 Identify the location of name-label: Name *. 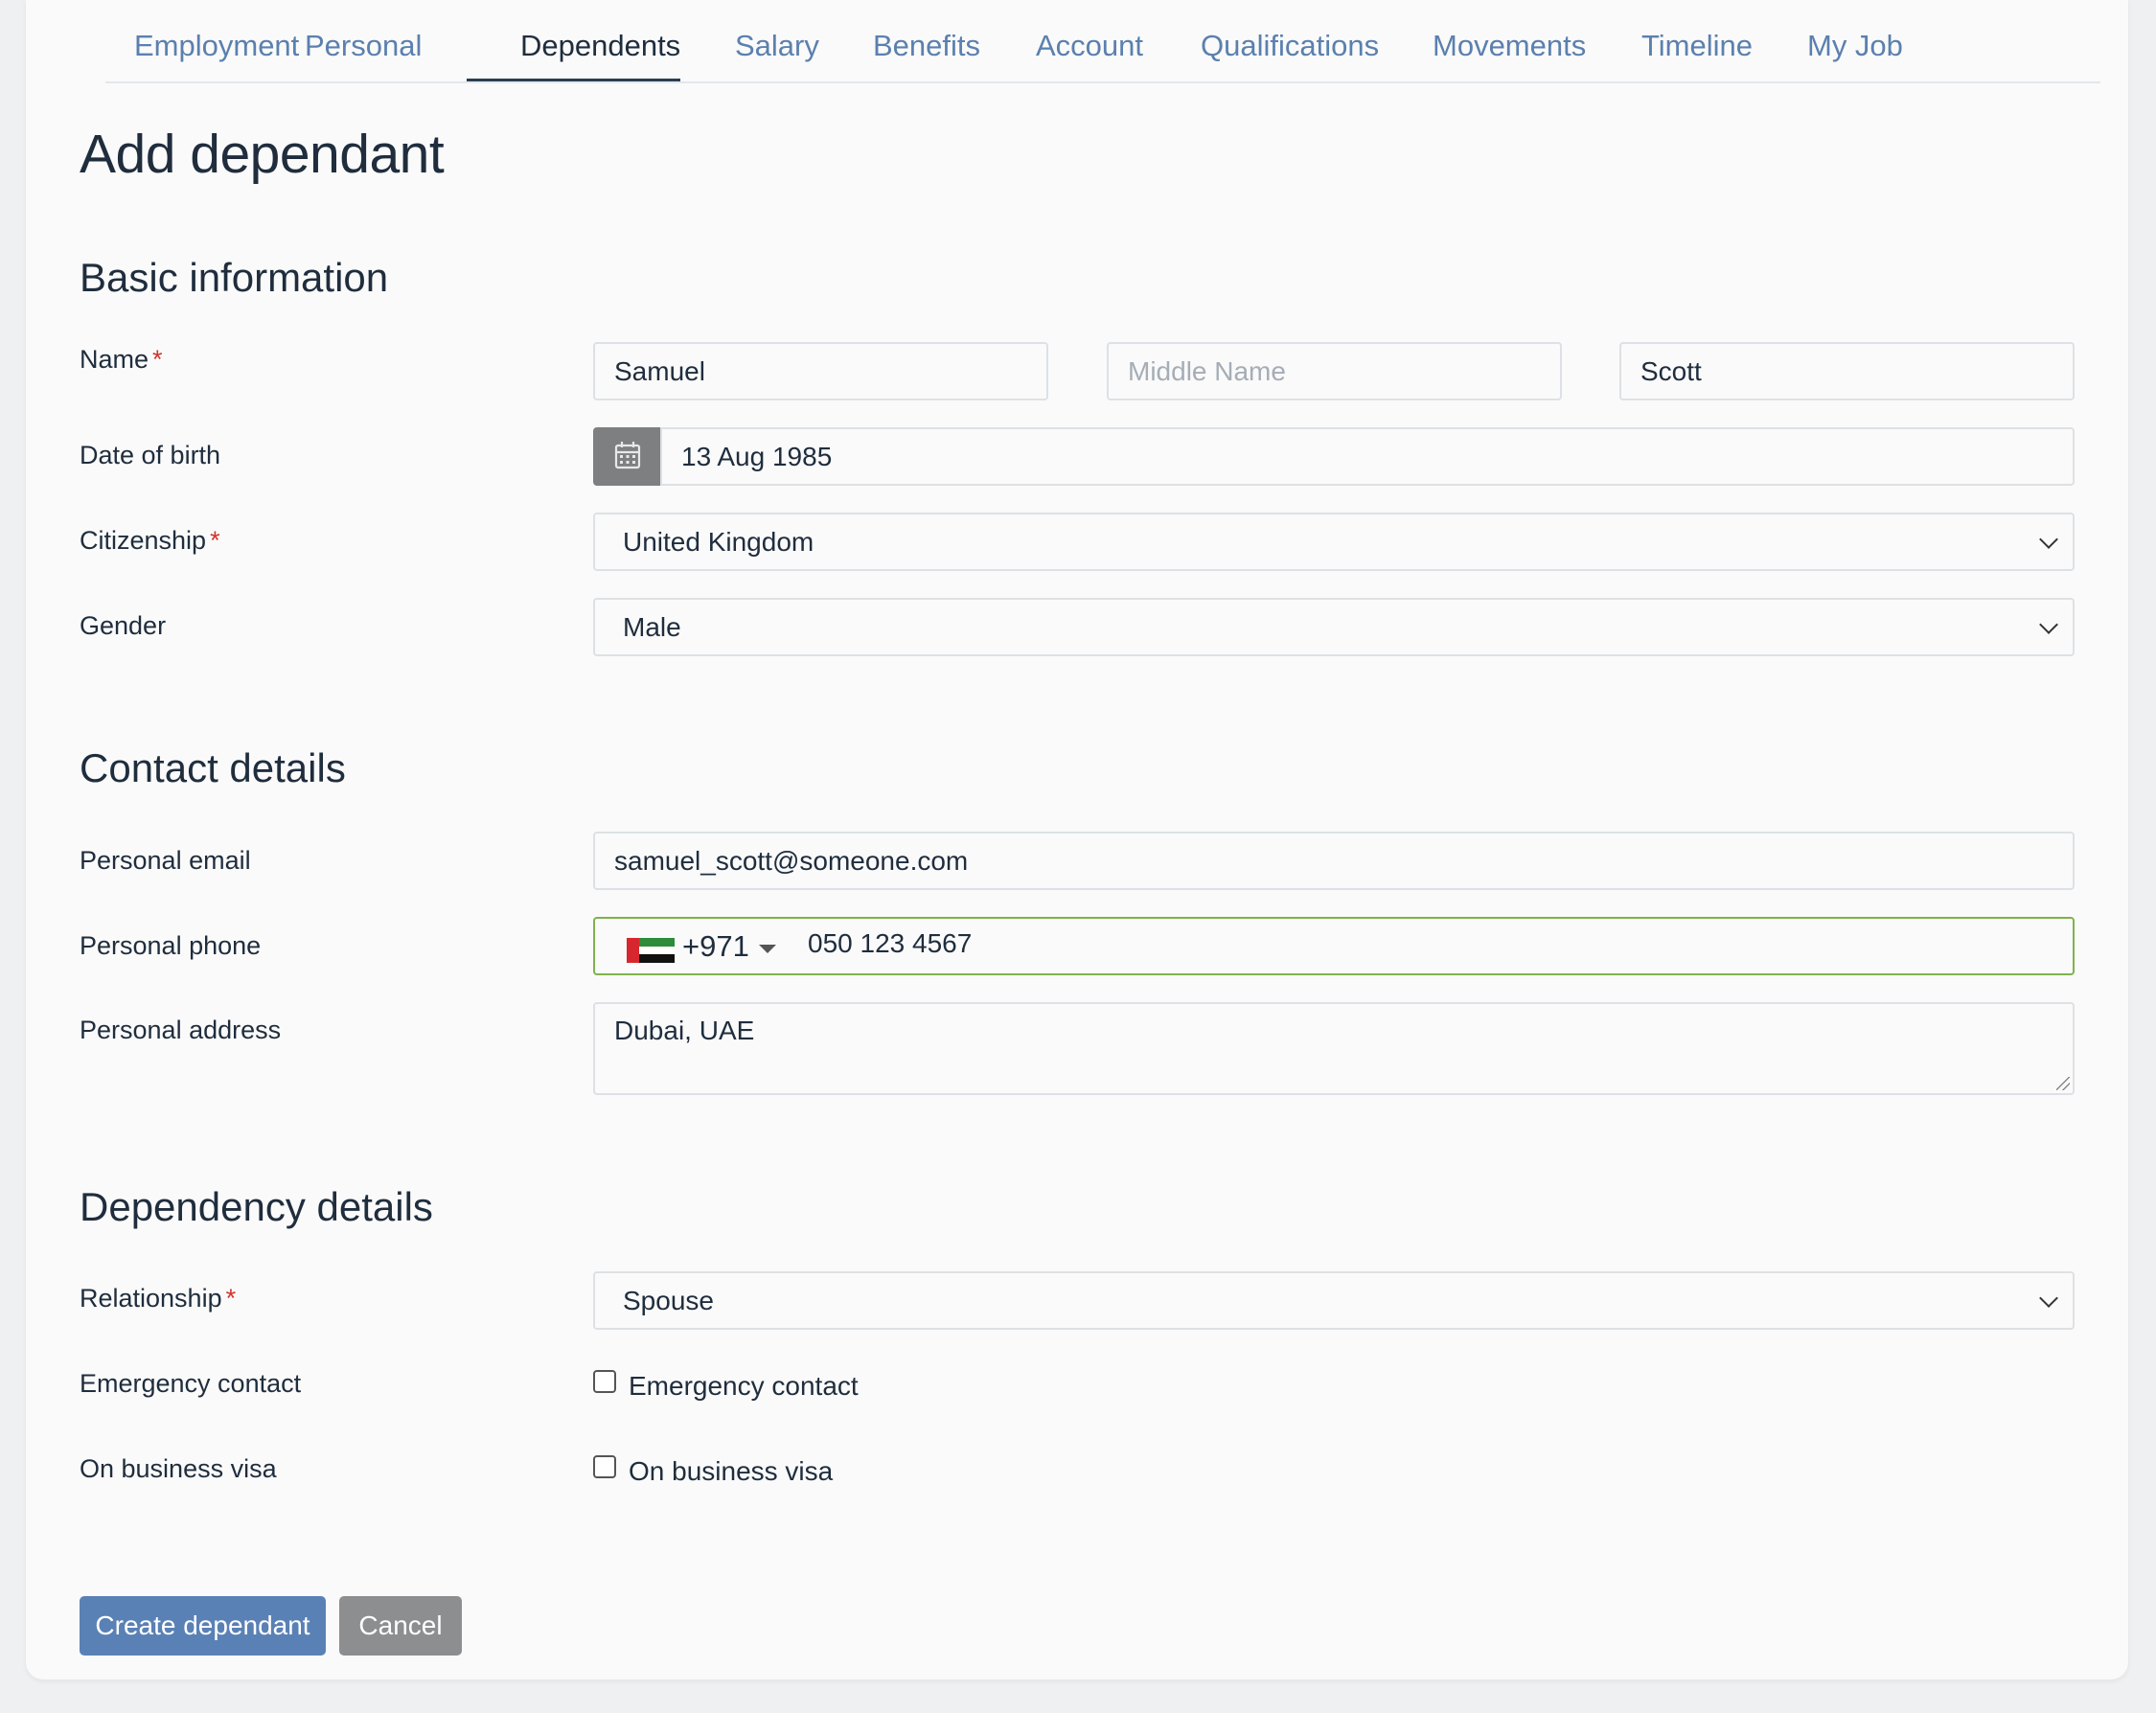
(122, 360).